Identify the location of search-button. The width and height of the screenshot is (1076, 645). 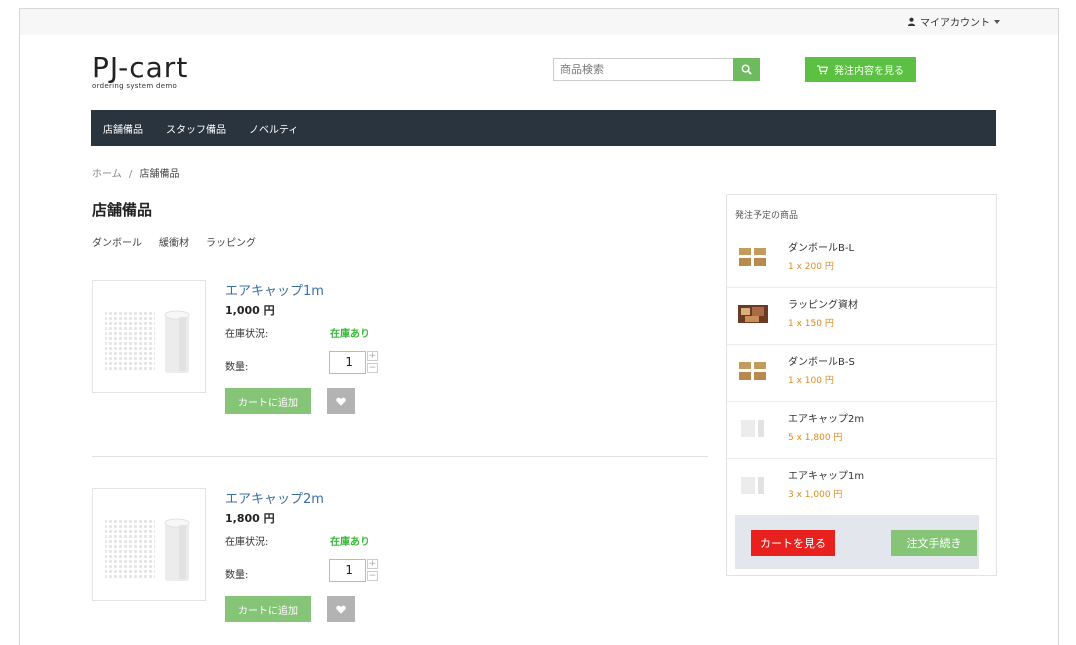
(746, 69).